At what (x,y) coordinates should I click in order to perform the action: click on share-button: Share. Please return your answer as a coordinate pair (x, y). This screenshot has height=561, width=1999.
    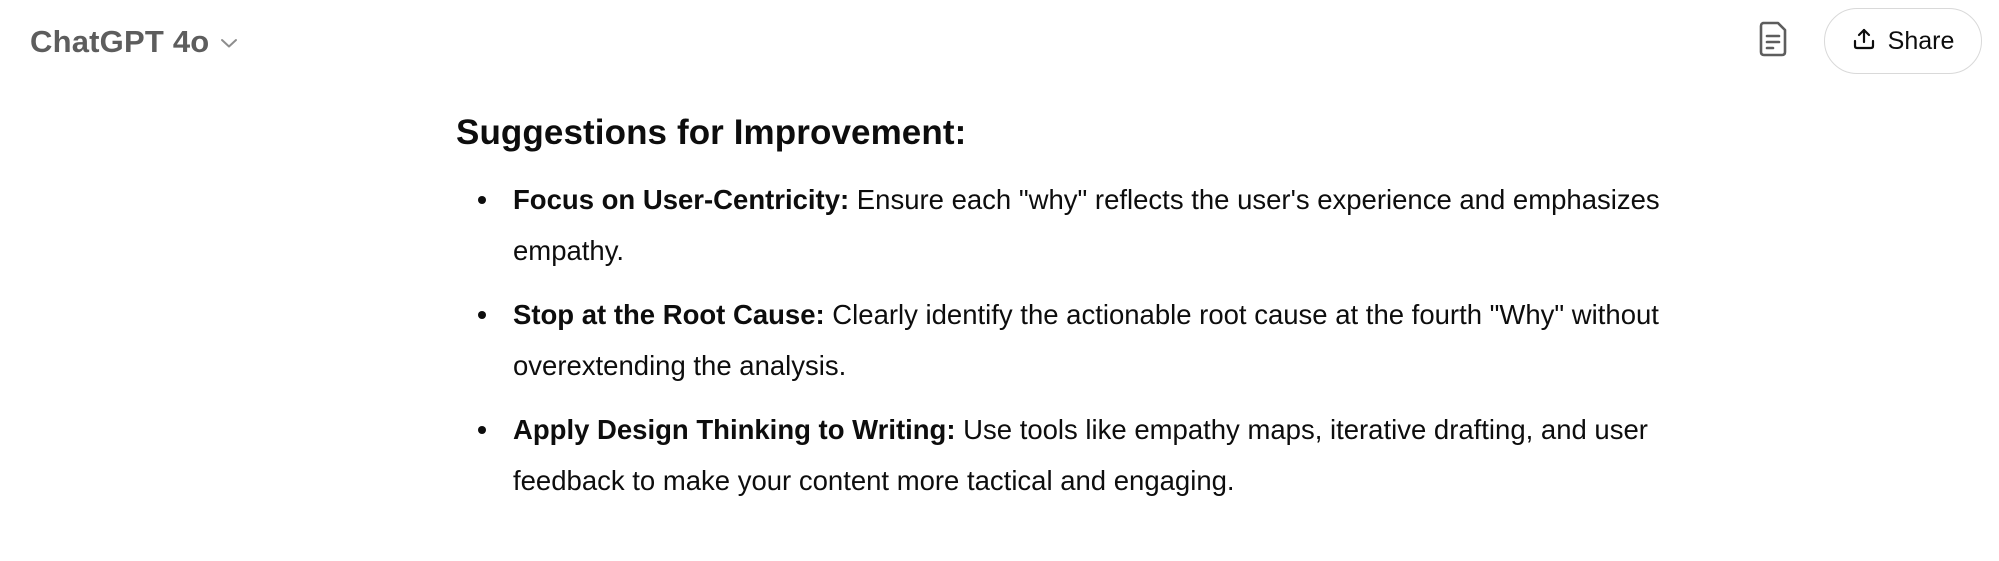
    Looking at the image, I should click on (1903, 41).